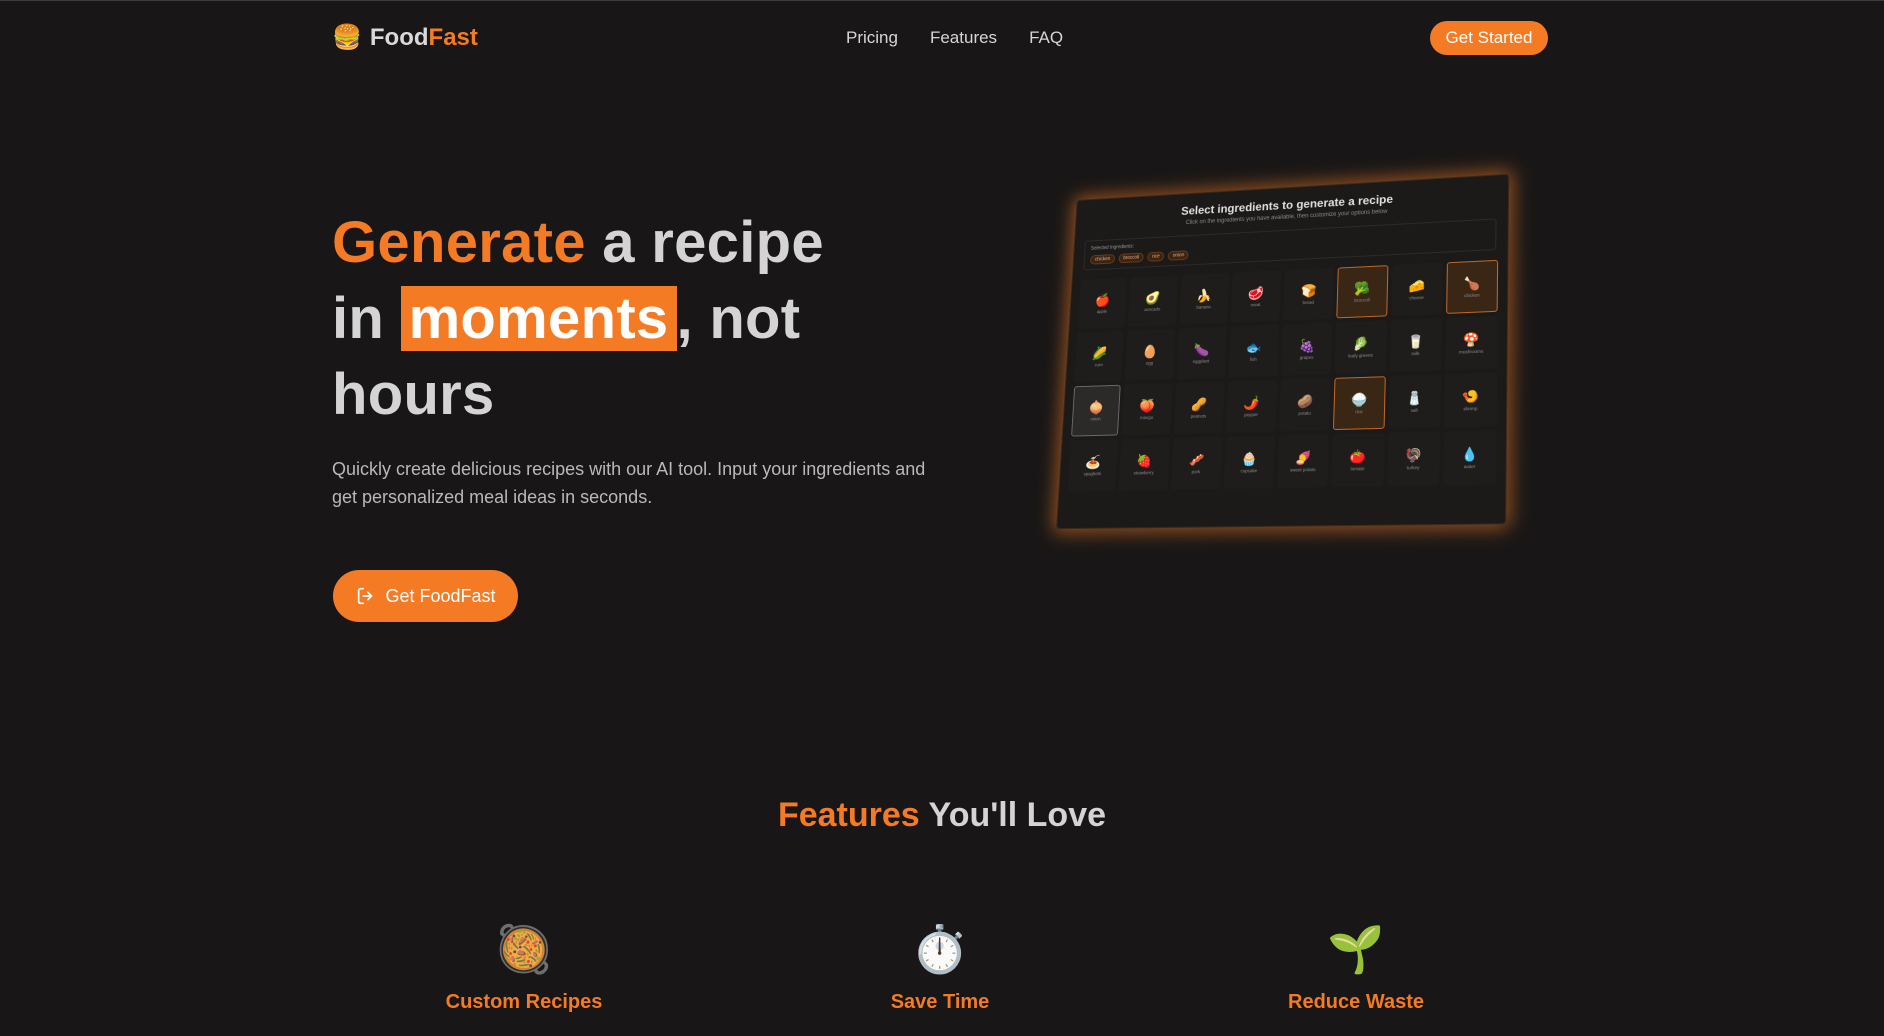  Describe the element at coordinates (1471, 339) in the screenshot. I see `ingredient-icon: 🍄` at that location.